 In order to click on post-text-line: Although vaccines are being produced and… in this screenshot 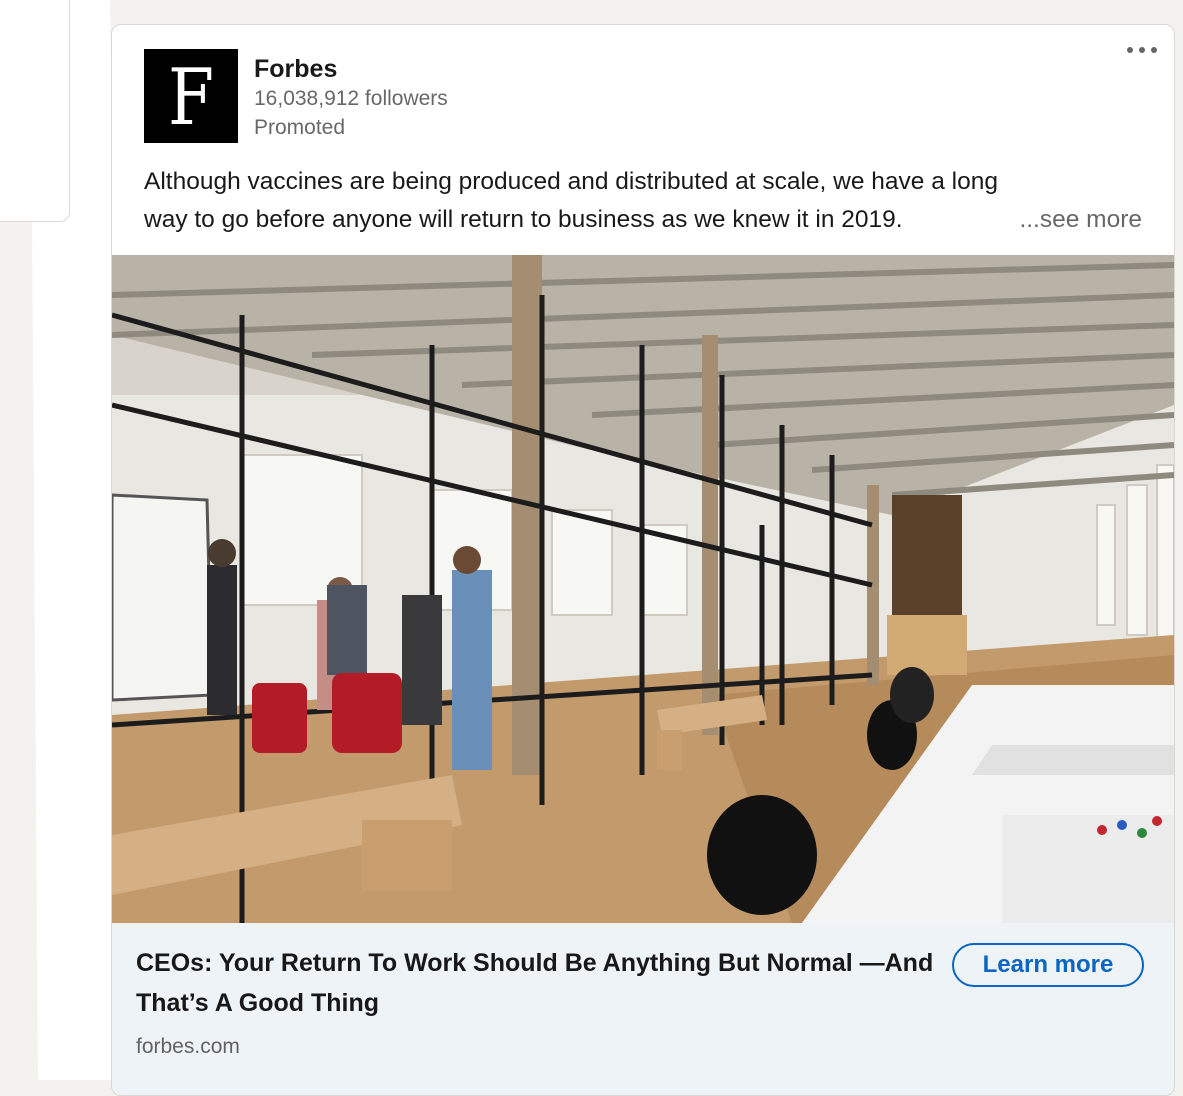, I will do `click(571, 181)`.